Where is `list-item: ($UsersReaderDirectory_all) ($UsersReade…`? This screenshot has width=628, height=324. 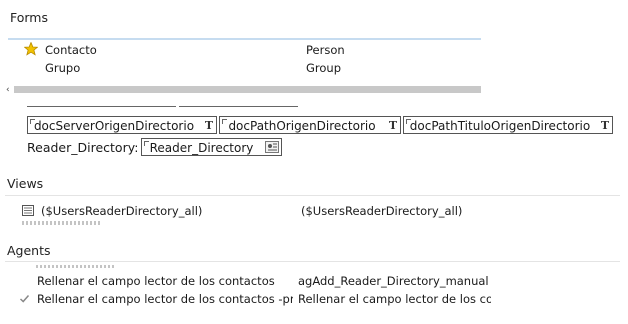 list-item: ($UsersReaderDirectory_all) ($UsersReade… is located at coordinates (240, 211).